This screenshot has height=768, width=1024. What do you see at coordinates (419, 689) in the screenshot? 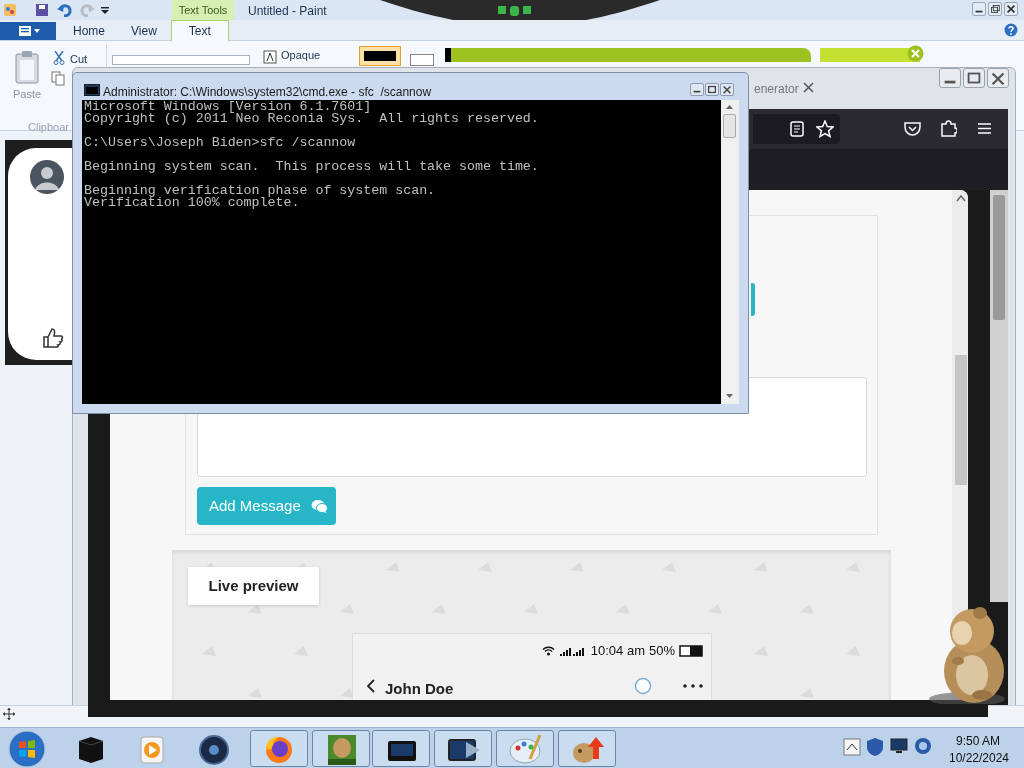
I see `contact-name: John Doe` at bounding box center [419, 689].